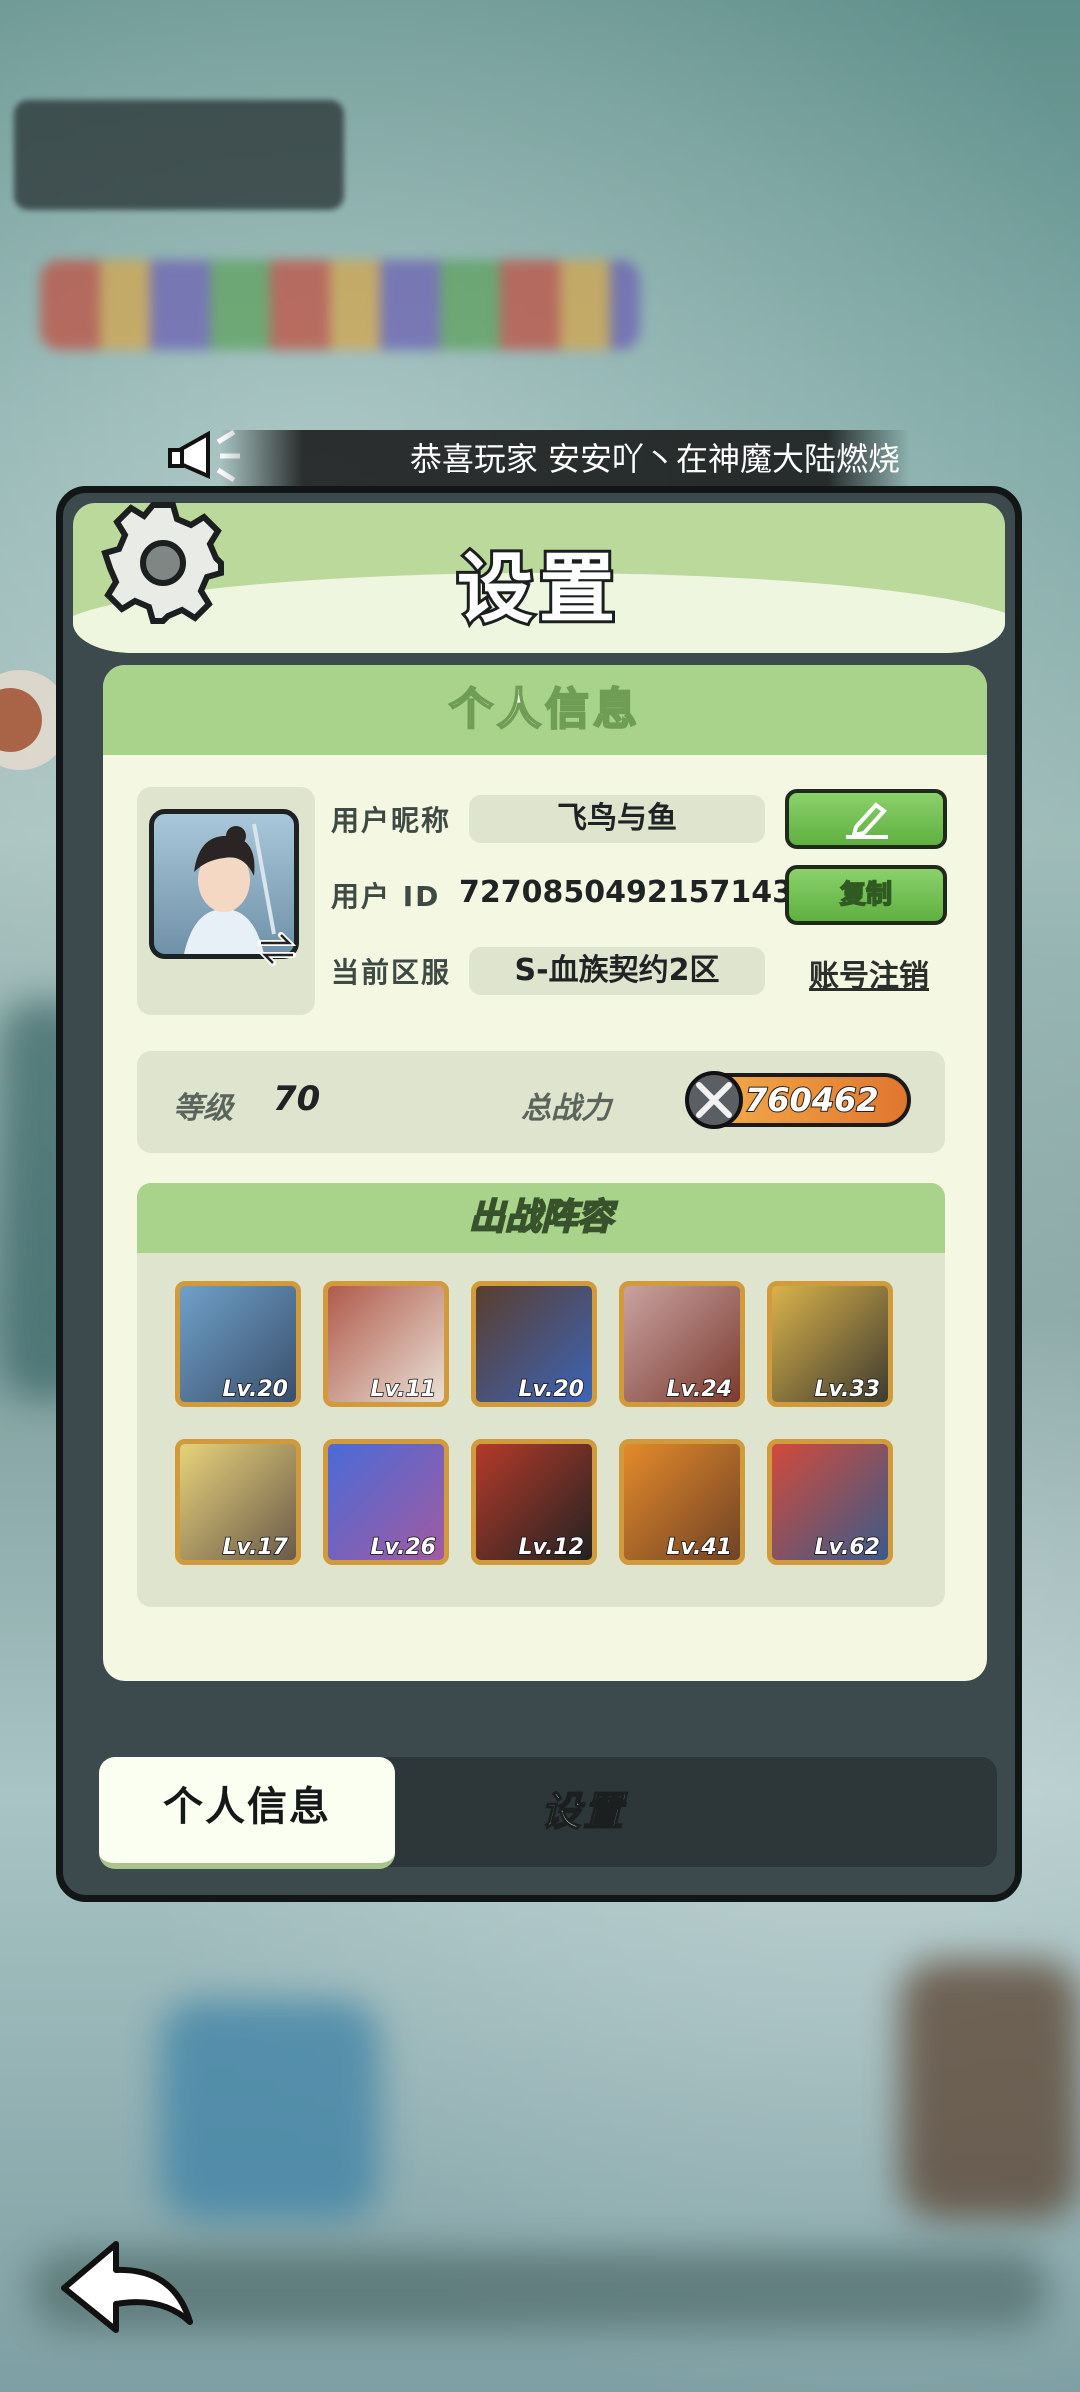 The width and height of the screenshot is (1080, 2392). What do you see at coordinates (866, 895) in the screenshot?
I see `copy-id-button: 复制` at bounding box center [866, 895].